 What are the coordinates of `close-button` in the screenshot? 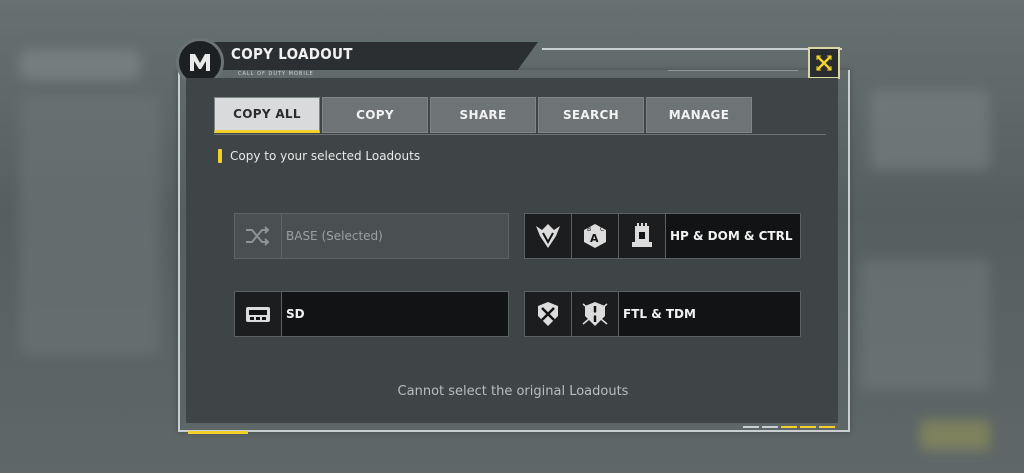 It's located at (824, 63).